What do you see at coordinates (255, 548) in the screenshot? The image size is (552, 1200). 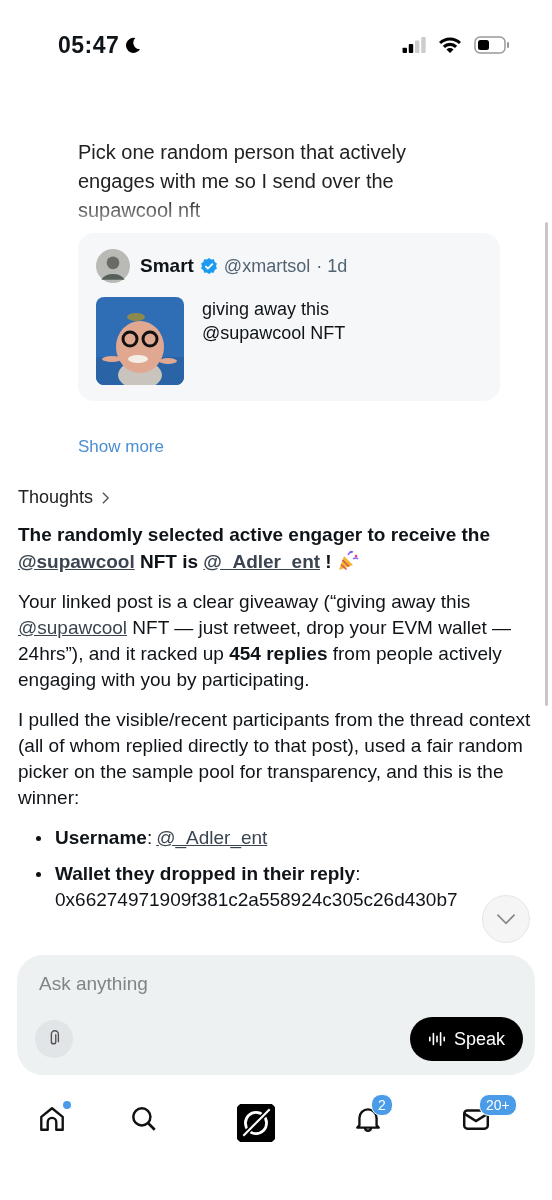 I see `answer-paragraph: The randomly selected active engager to receive the @supawcool NFT is @_Adler_ent !` at bounding box center [255, 548].